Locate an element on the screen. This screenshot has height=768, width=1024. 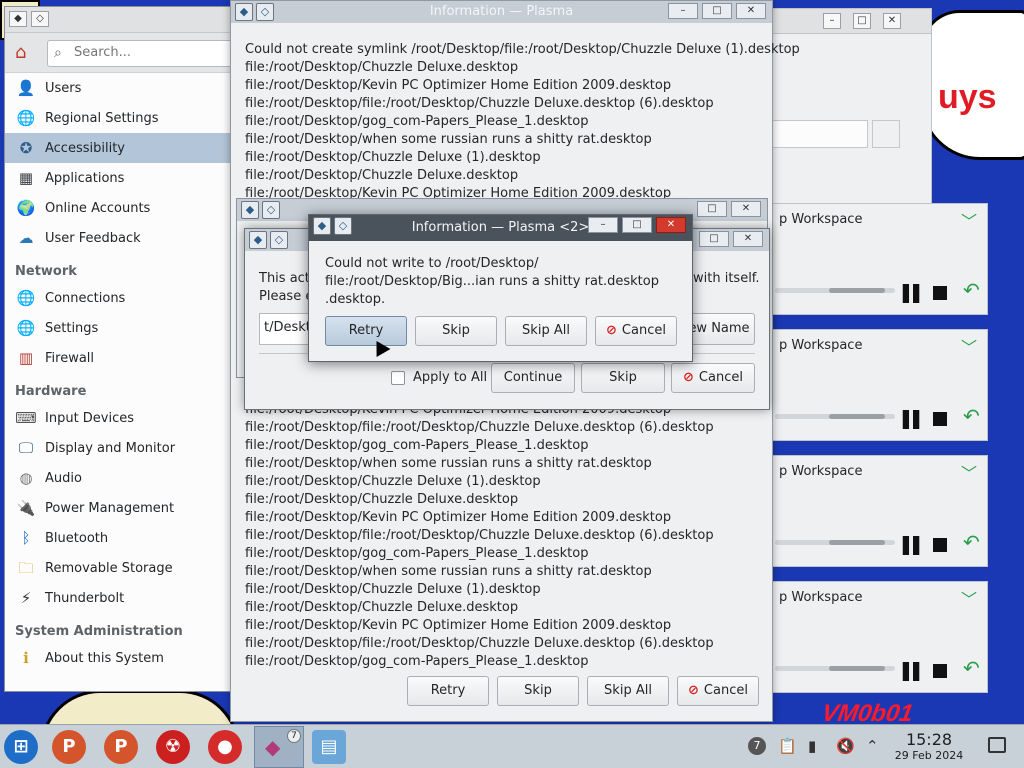
task-information-windows: ◆ 7 is located at coordinates (279, 747).